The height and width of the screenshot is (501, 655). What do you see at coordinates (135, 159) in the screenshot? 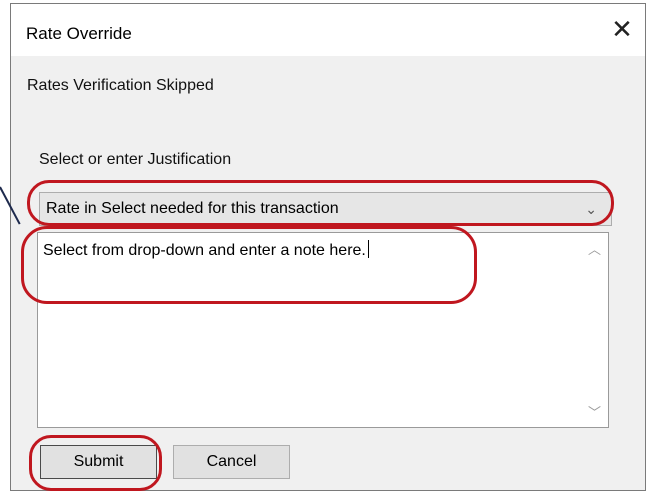
I see `justification-label: Select or enter Justification` at bounding box center [135, 159].